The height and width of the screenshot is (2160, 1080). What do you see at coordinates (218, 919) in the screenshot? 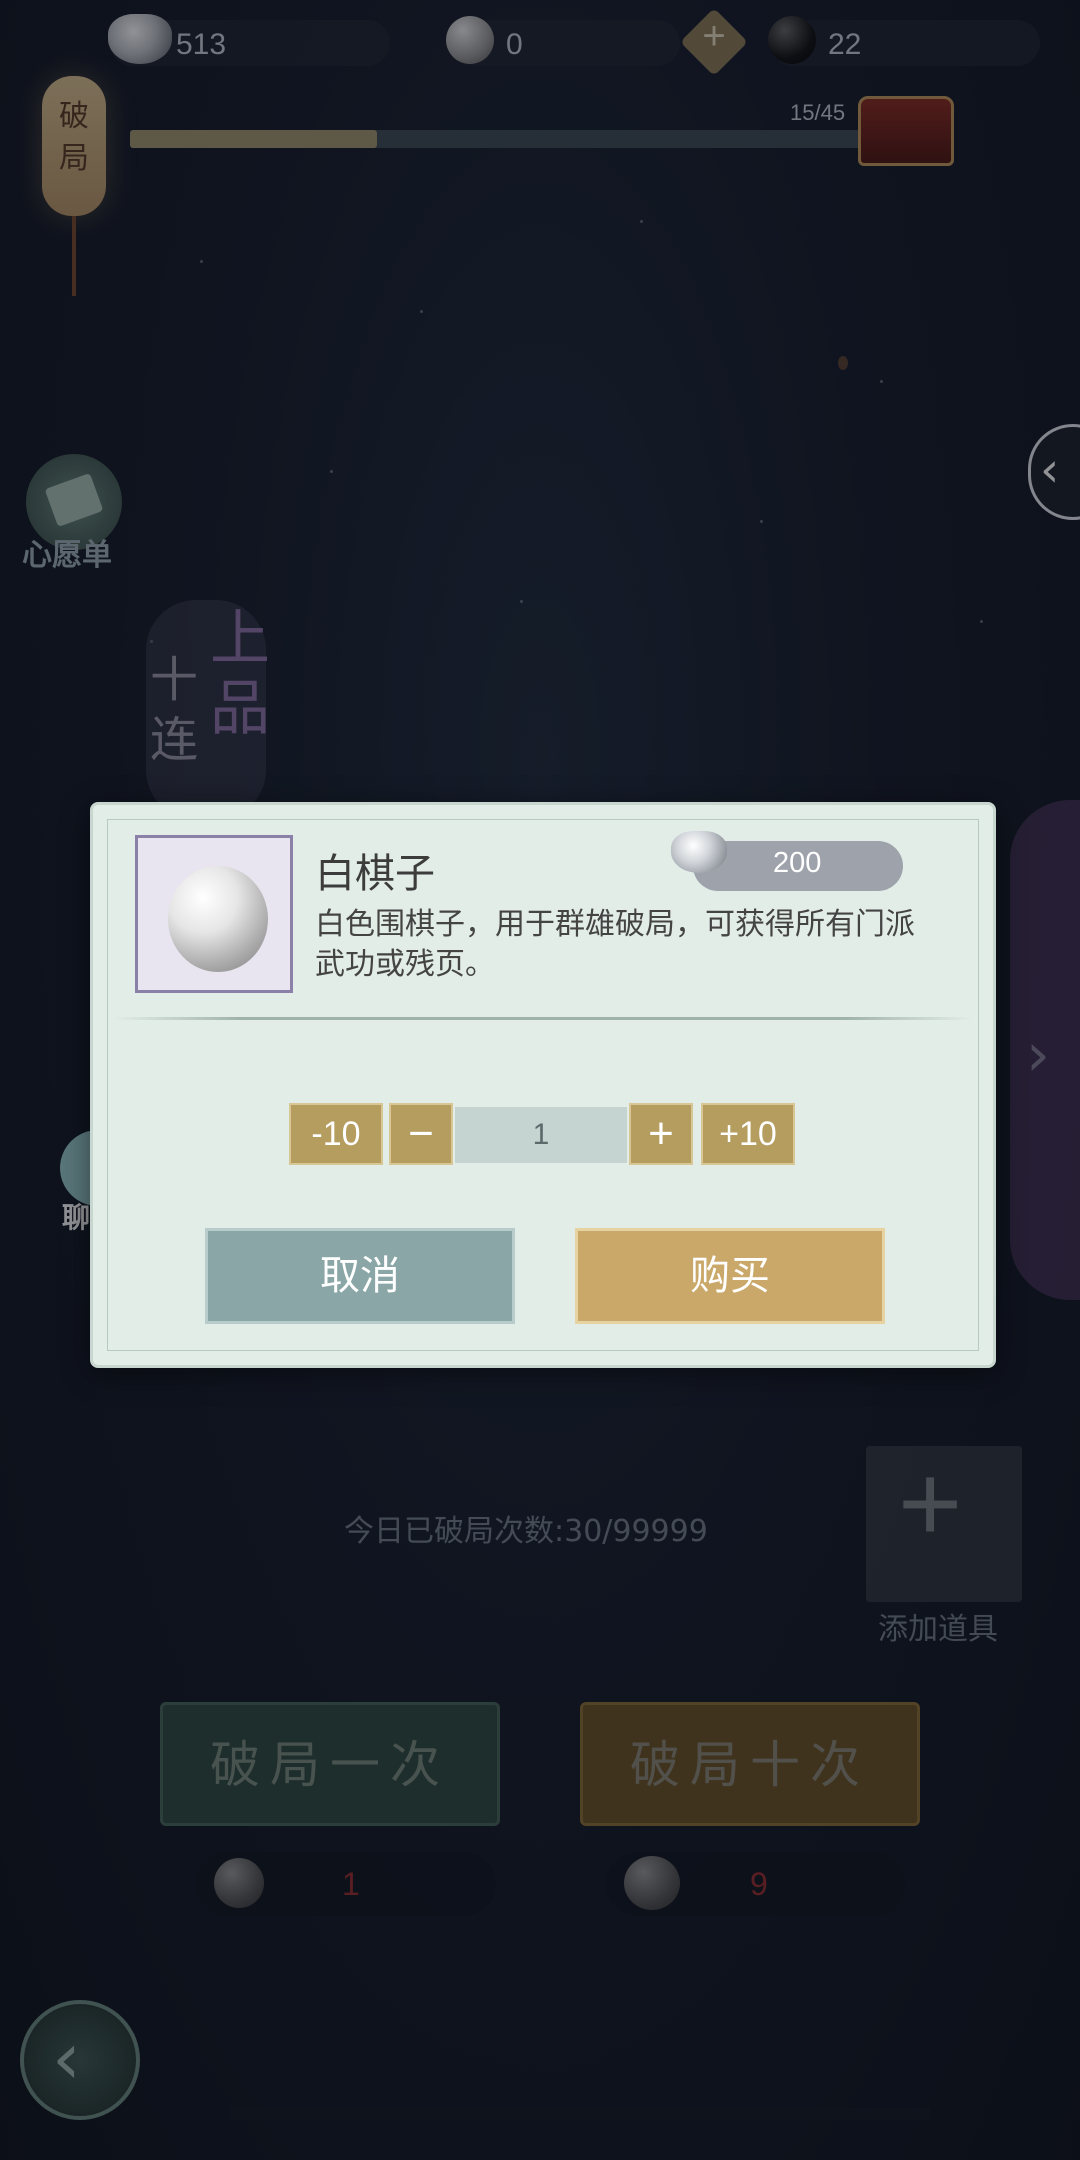
I see `white-stone-icon` at bounding box center [218, 919].